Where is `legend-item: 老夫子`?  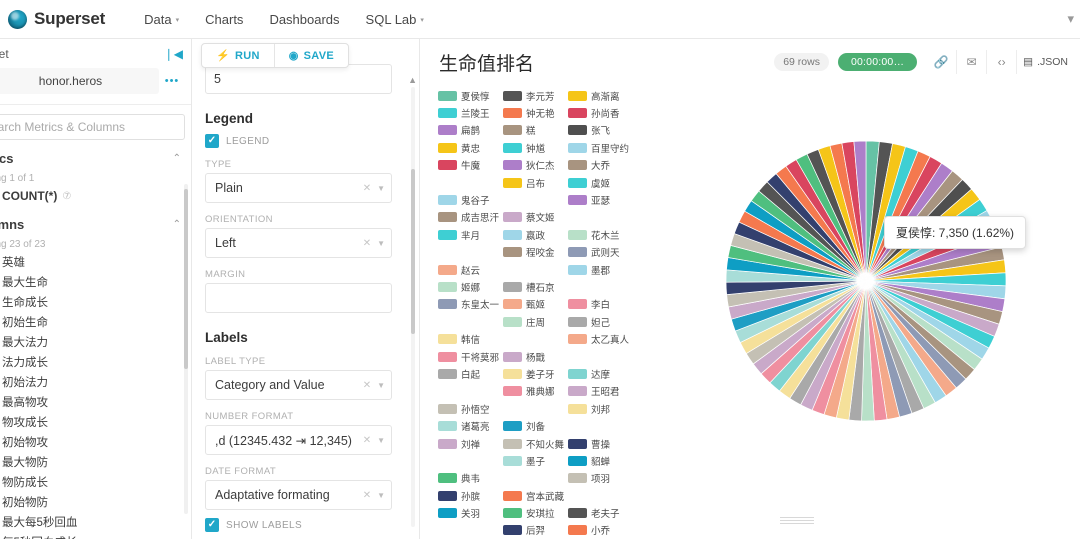
legend-item: 老夫子 is located at coordinates (600, 512).